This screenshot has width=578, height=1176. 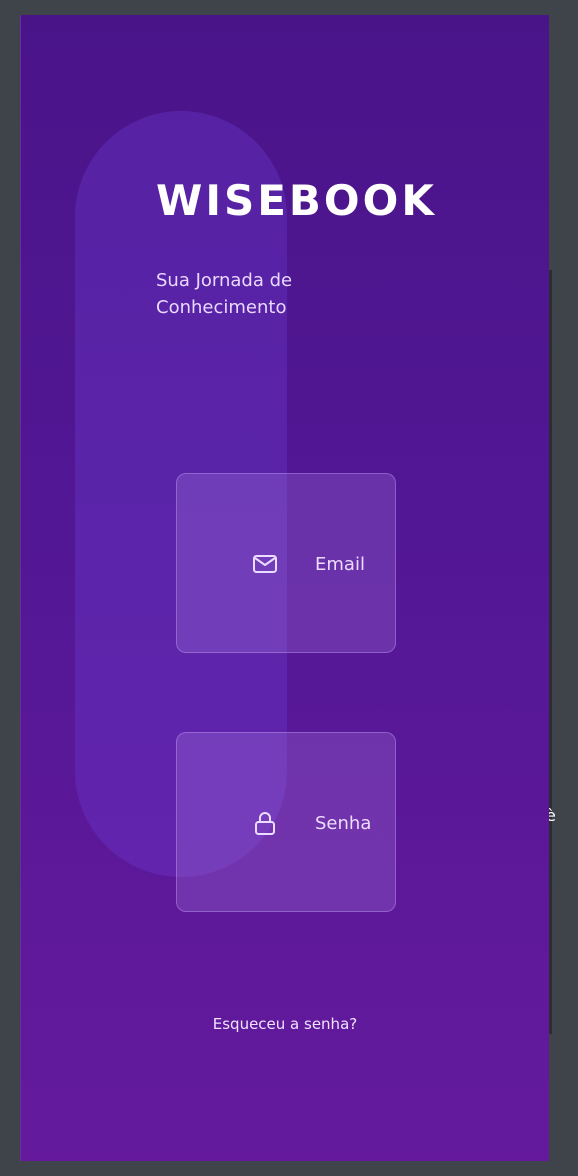 What do you see at coordinates (265, 823) in the screenshot?
I see `lock-icon` at bounding box center [265, 823].